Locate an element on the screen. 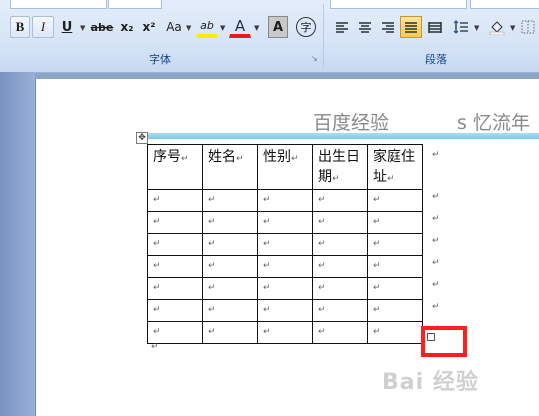  subscript-button: x₂ is located at coordinates (127, 27).